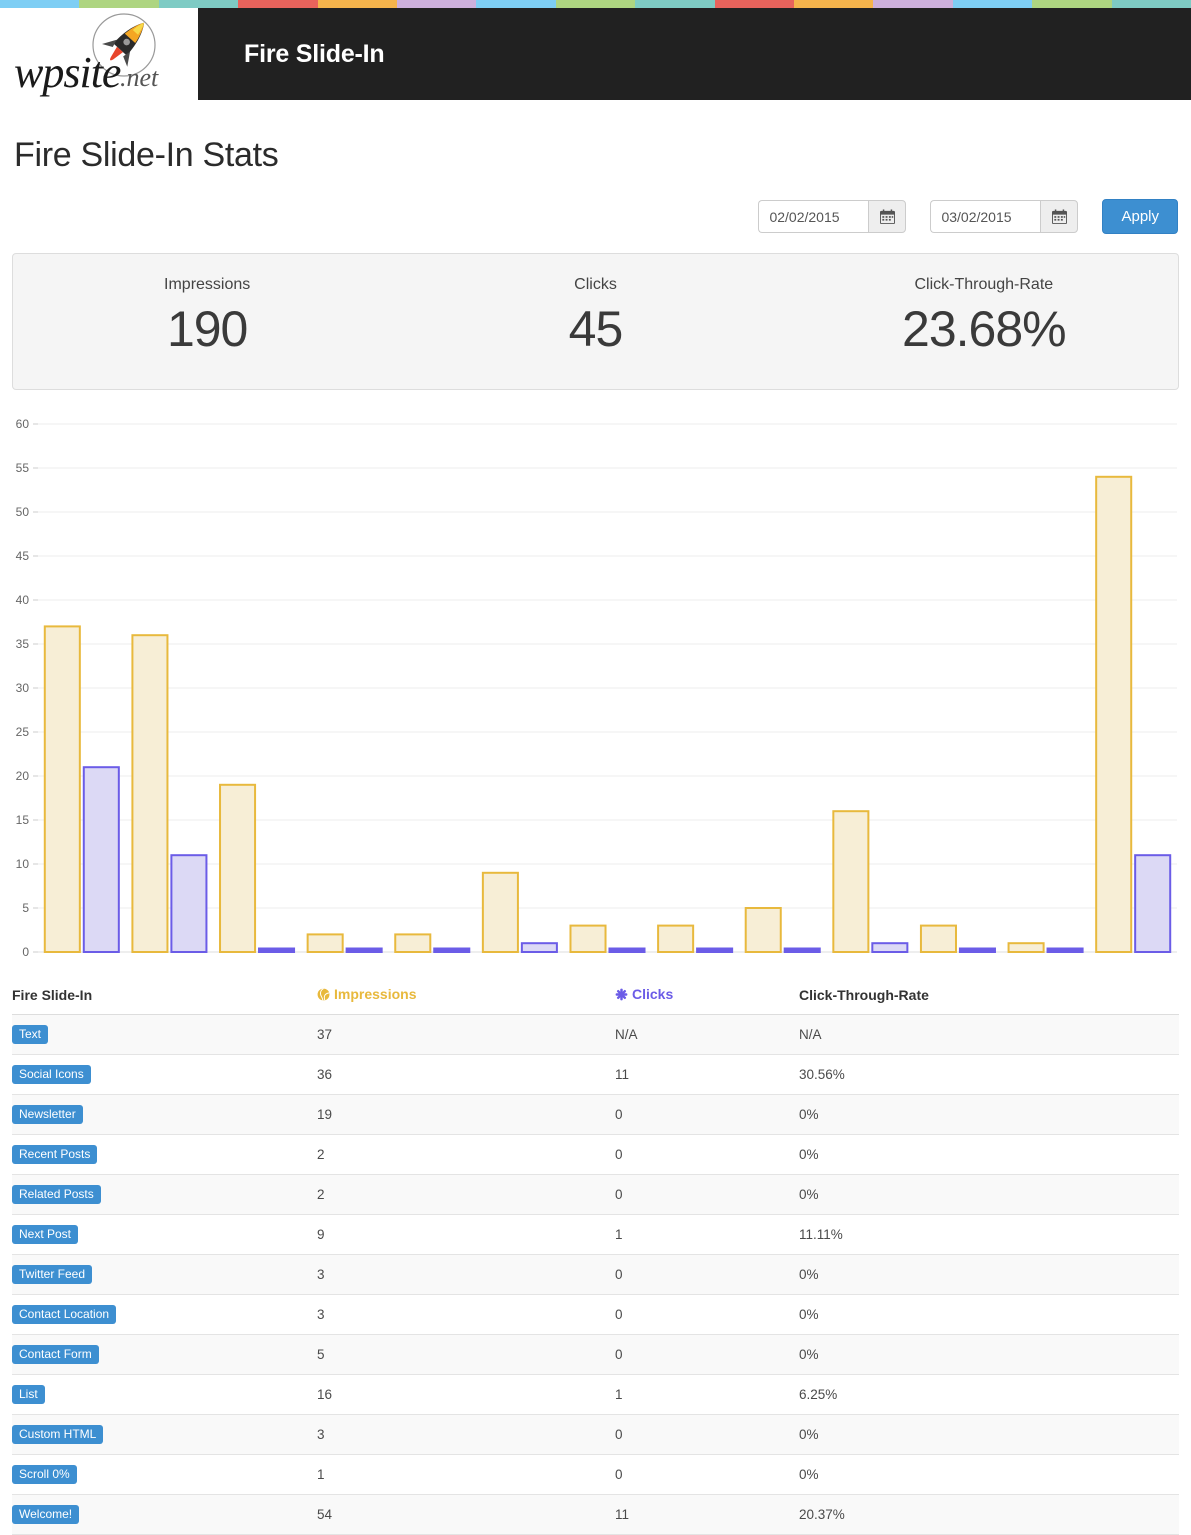 The width and height of the screenshot is (1191, 1535). Describe the element at coordinates (164, 1114) in the screenshot. I see `row-name-cell: Newsletter` at that location.